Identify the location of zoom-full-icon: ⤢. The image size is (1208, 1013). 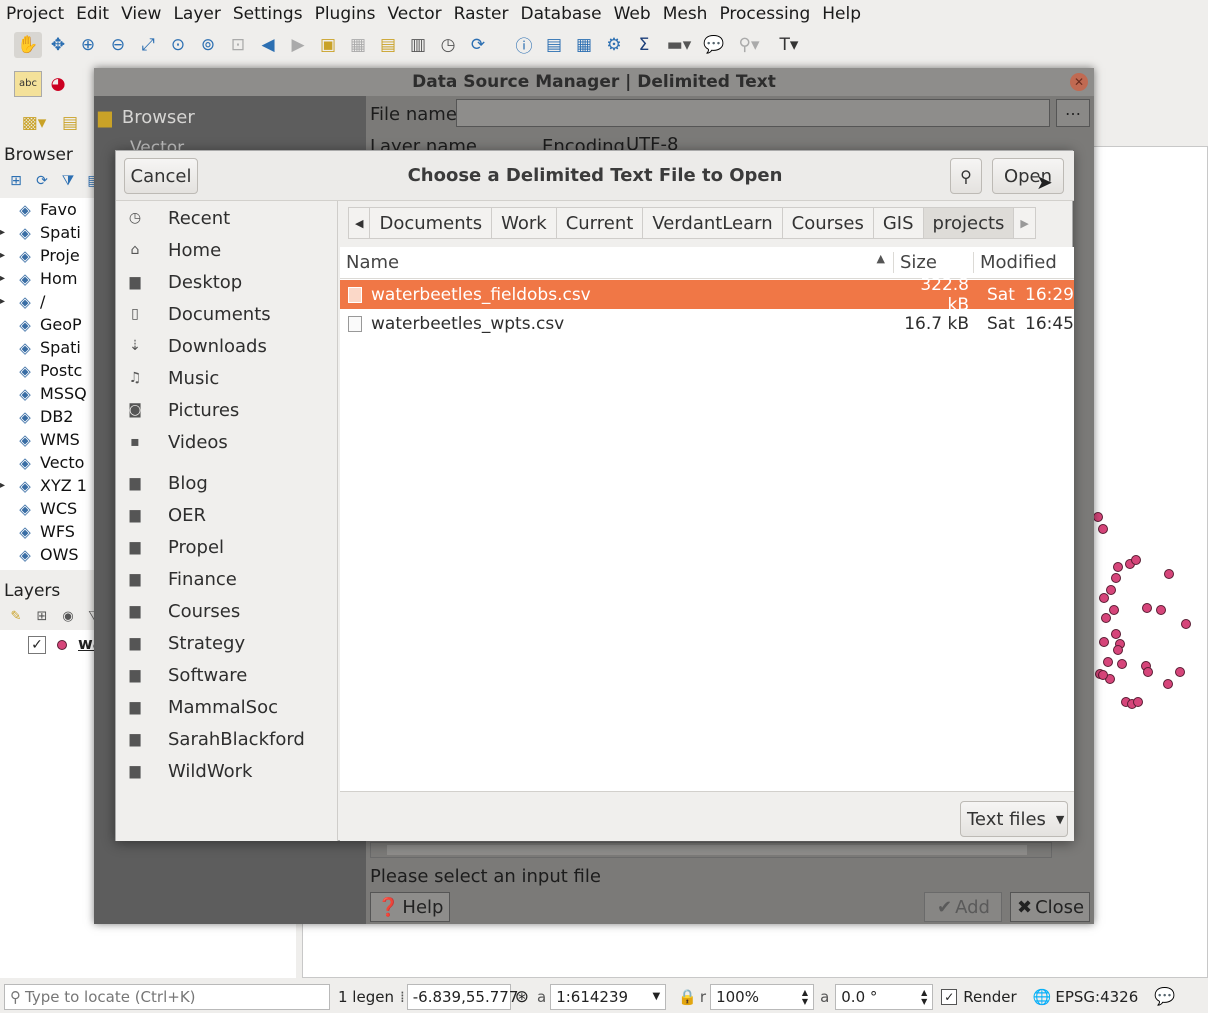
(148, 45).